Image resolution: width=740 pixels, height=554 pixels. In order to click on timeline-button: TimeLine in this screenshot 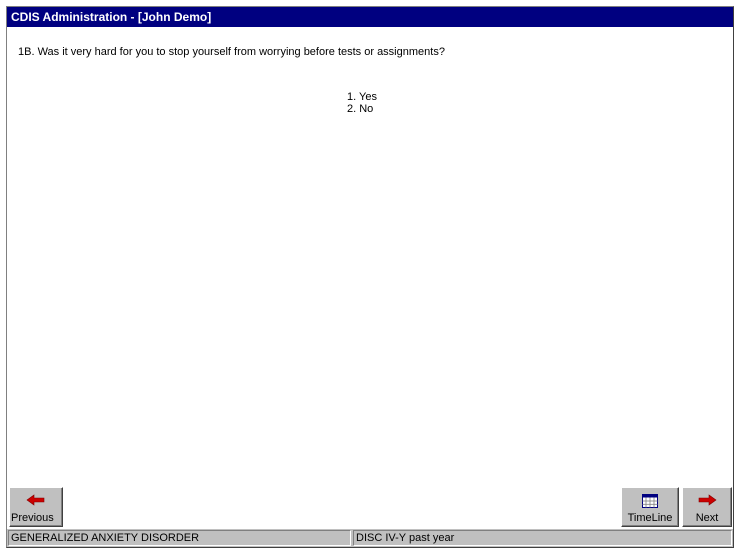, I will do `click(650, 507)`.